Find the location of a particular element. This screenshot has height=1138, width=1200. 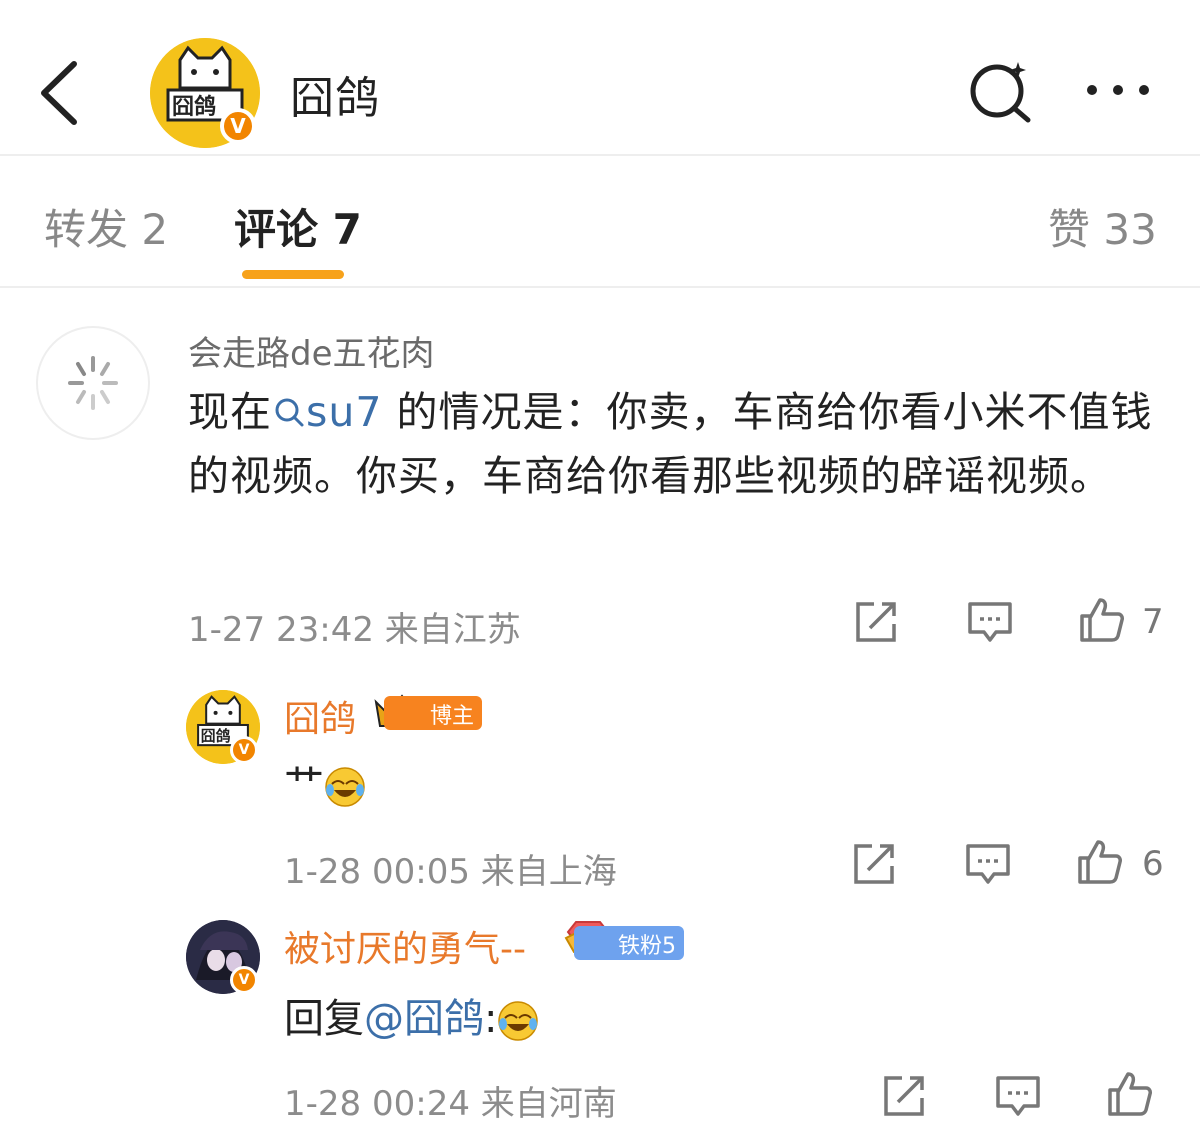

reply-suffix: : is located at coordinates (491, 1019).